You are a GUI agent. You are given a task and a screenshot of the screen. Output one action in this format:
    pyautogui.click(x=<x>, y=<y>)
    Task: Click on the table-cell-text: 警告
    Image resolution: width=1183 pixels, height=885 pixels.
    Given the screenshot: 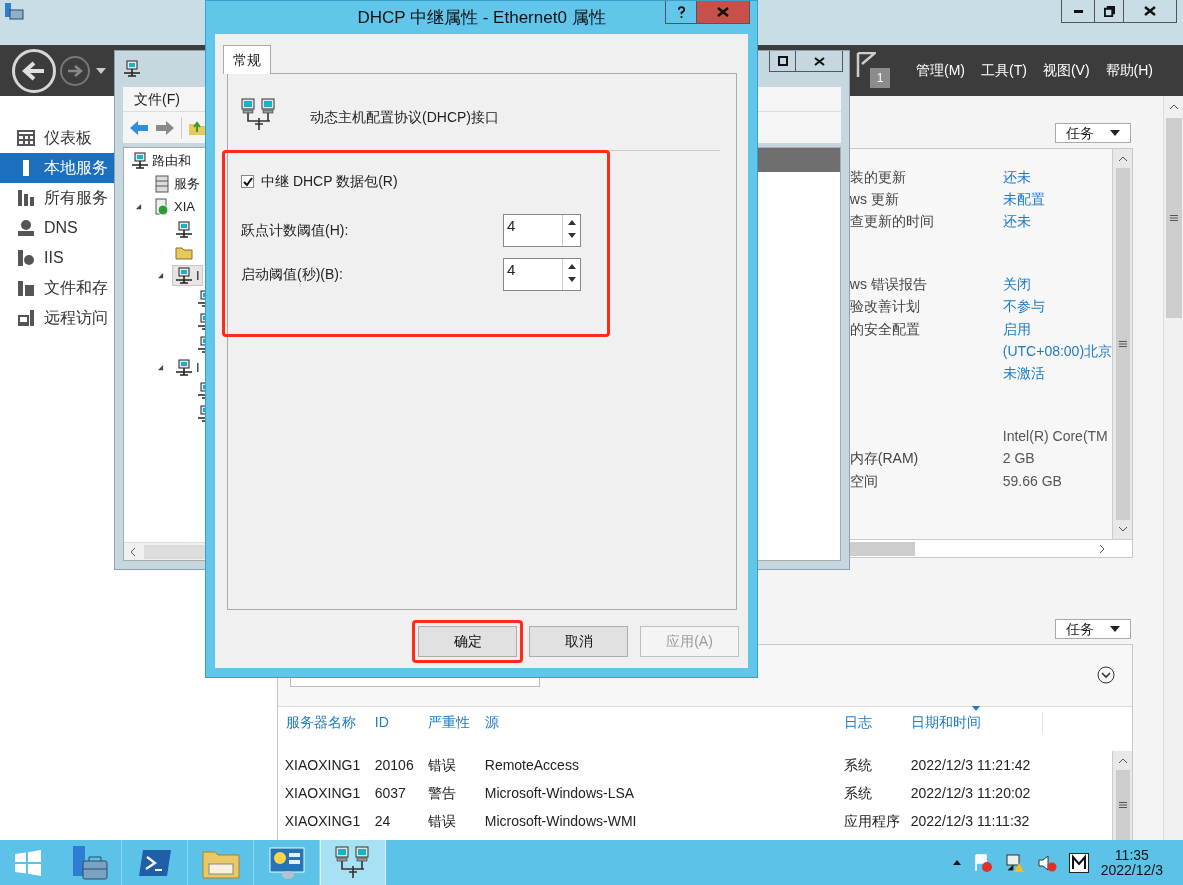 What is the action you would take?
    pyautogui.click(x=441, y=793)
    